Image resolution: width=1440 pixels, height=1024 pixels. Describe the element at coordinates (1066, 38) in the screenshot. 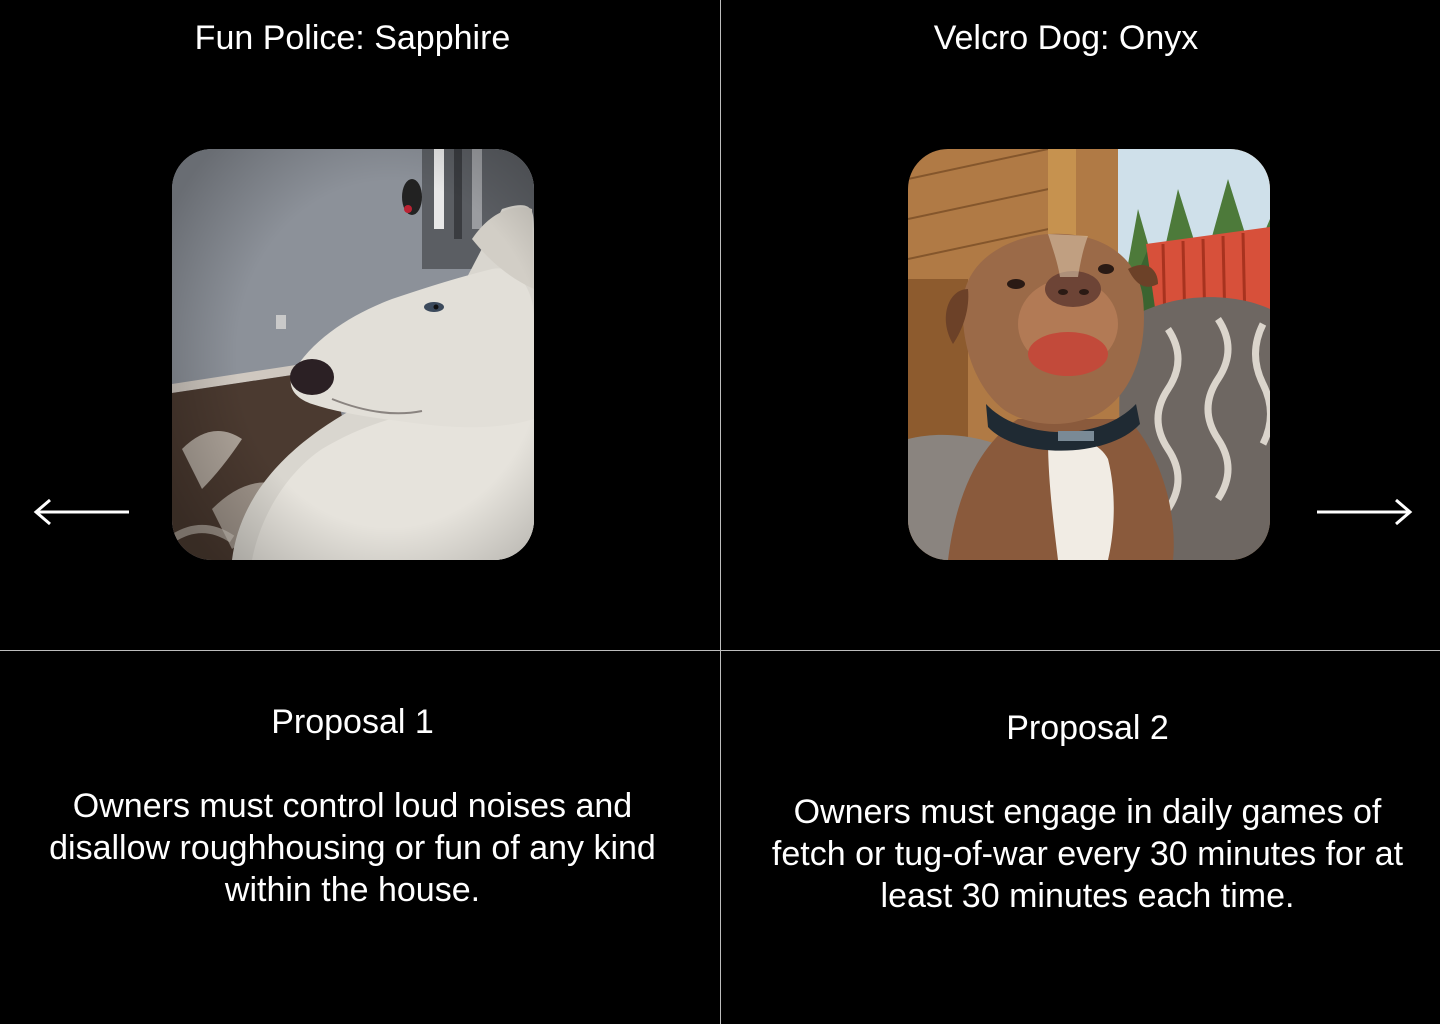

I see `right-panel-title: Velcro Dog: Onyx` at that location.